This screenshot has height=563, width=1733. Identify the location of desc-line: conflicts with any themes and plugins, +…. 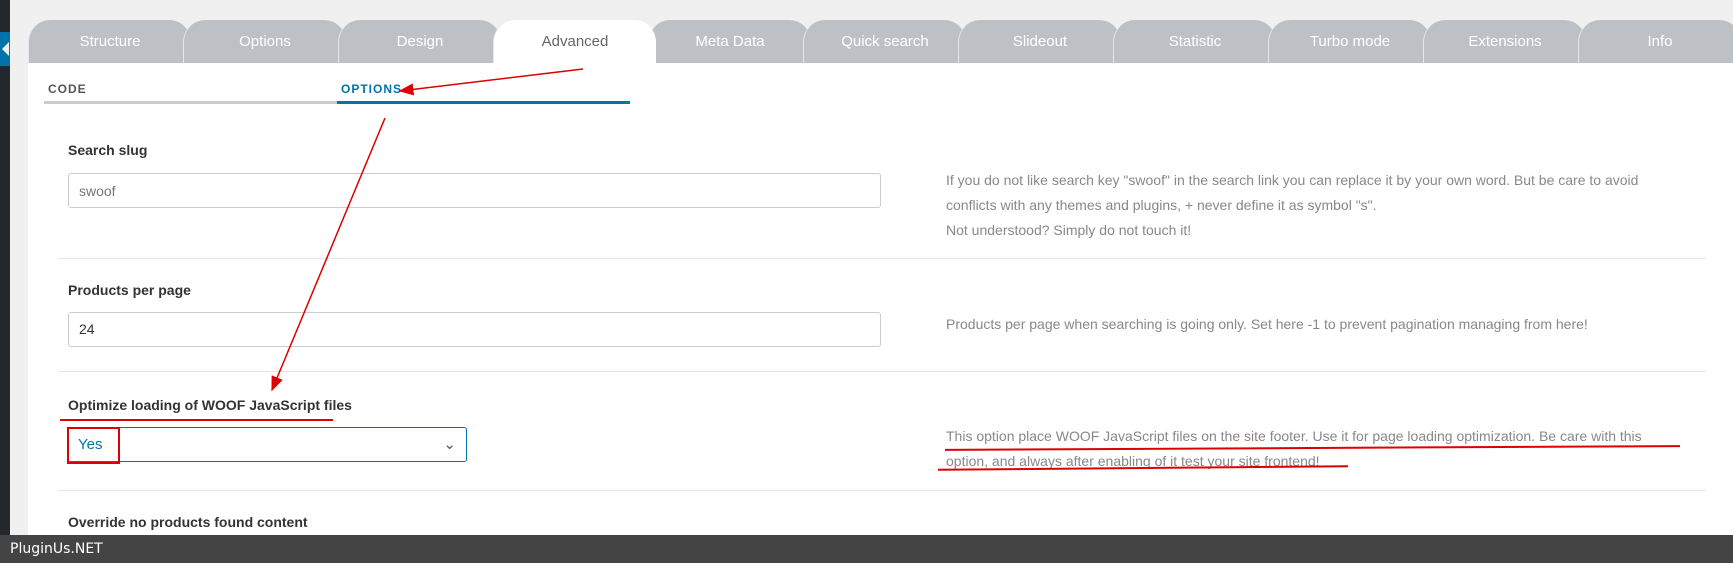
(1161, 205).